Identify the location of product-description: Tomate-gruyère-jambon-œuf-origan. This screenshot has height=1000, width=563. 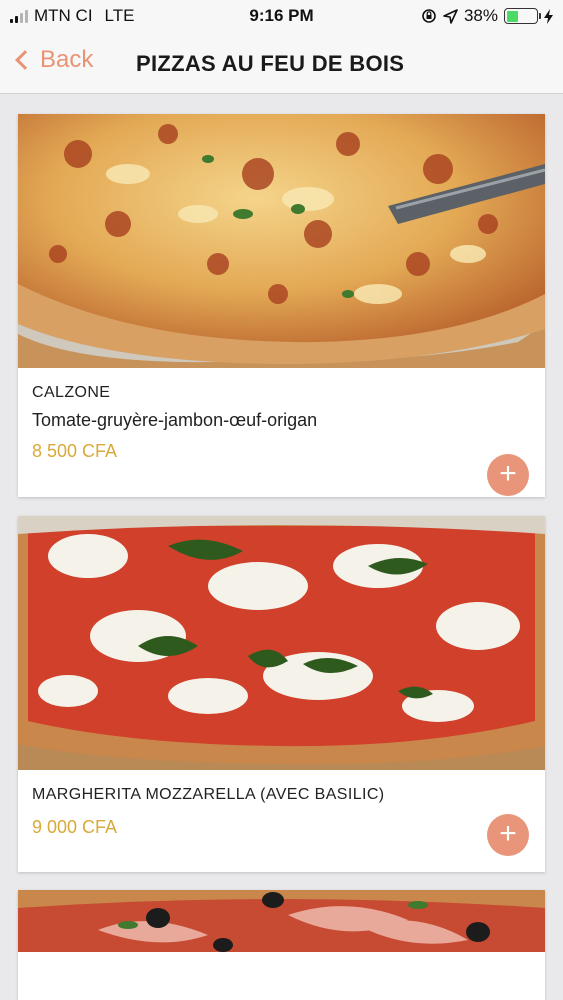
(175, 420).